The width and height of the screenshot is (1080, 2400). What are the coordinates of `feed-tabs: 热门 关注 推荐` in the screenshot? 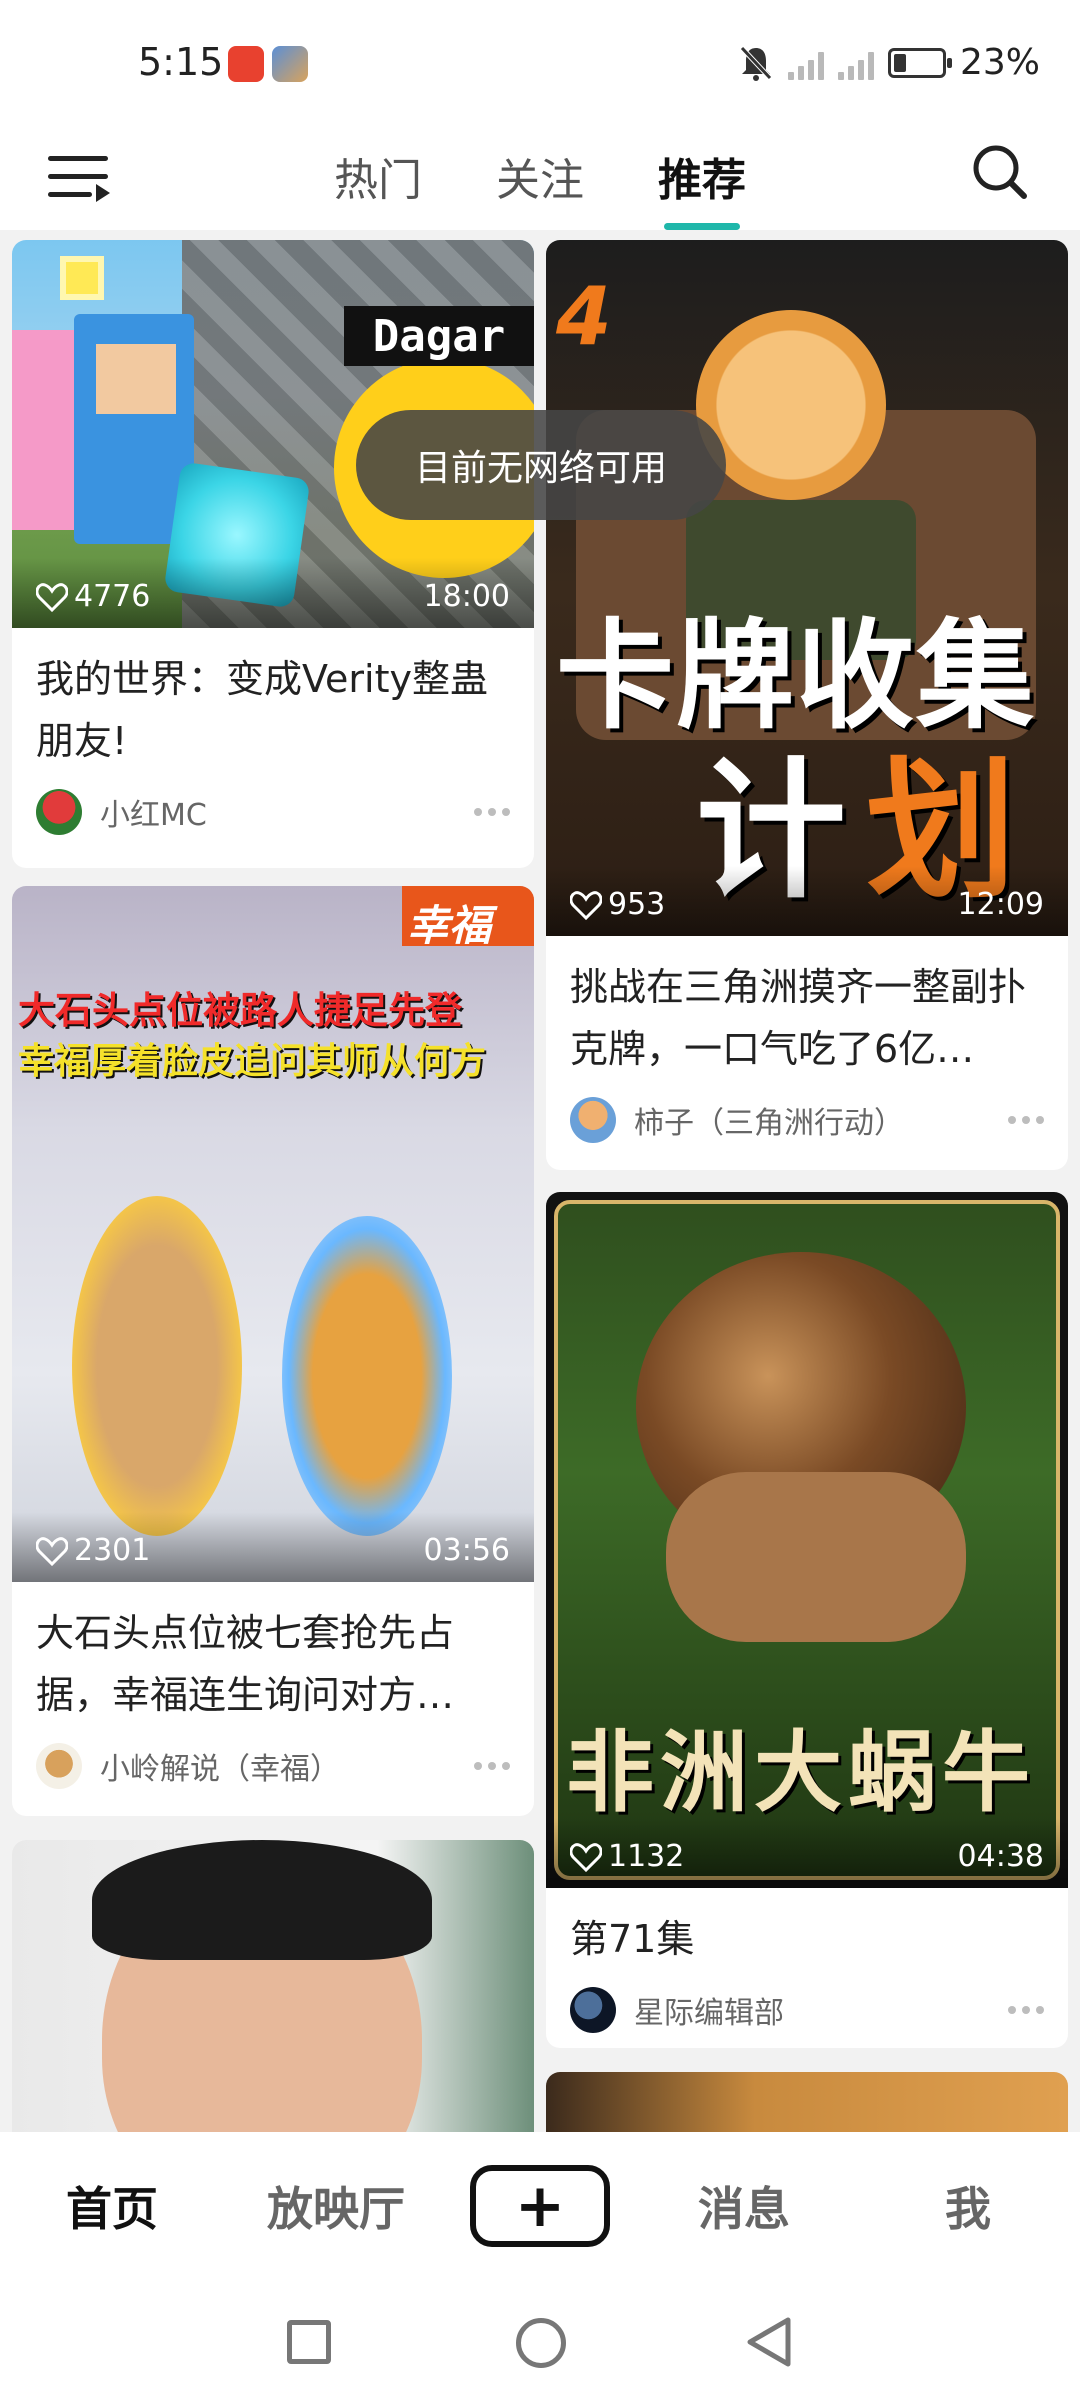 It's located at (540, 187).